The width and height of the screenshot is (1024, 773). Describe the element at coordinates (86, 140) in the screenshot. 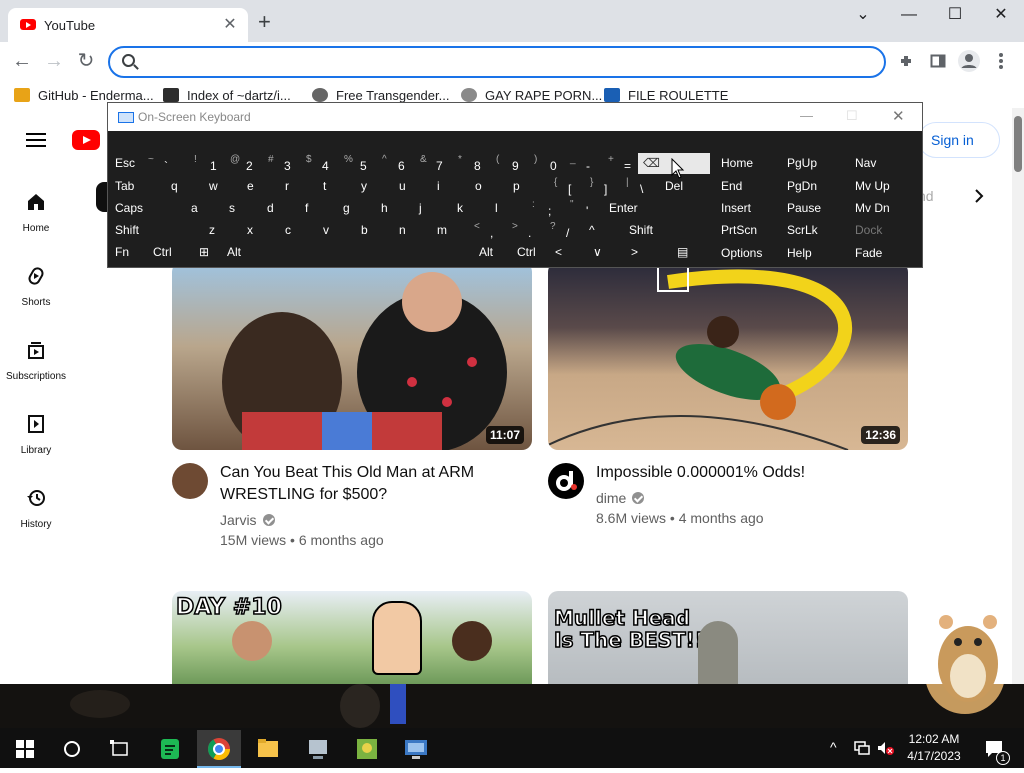

I see `youtube-logo-icon` at that location.